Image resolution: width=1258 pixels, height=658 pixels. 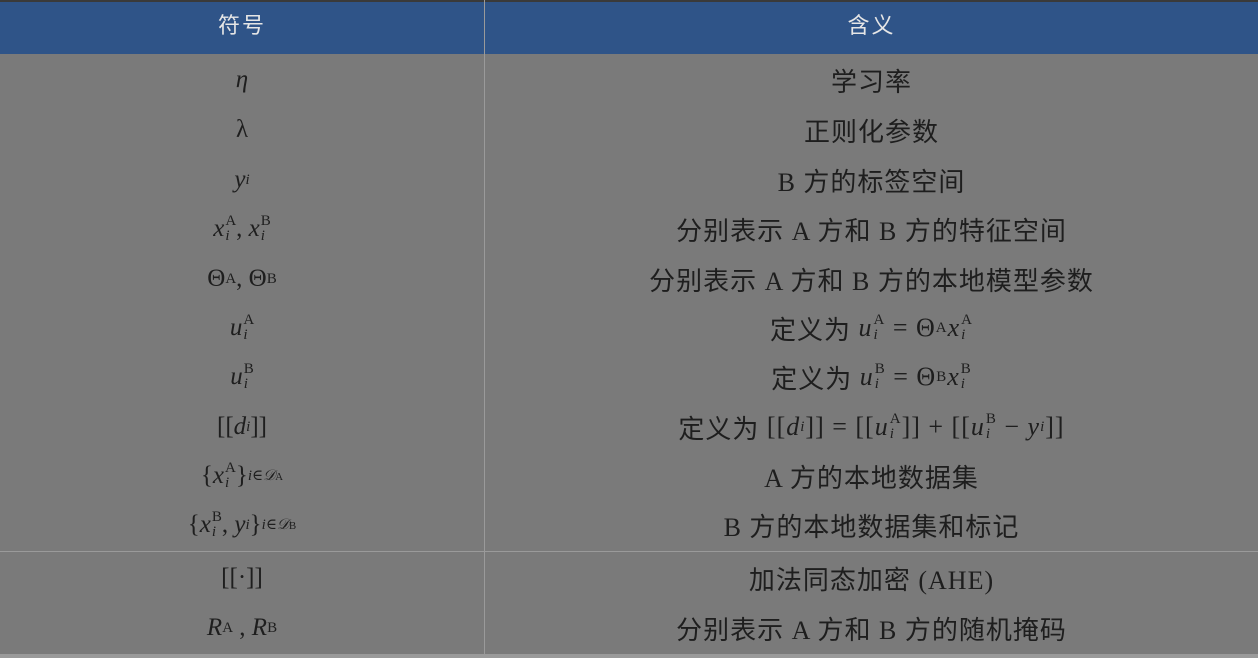 What do you see at coordinates (242, 327) in the screenshot?
I see `symbol-cell: uAi` at bounding box center [242, 327].